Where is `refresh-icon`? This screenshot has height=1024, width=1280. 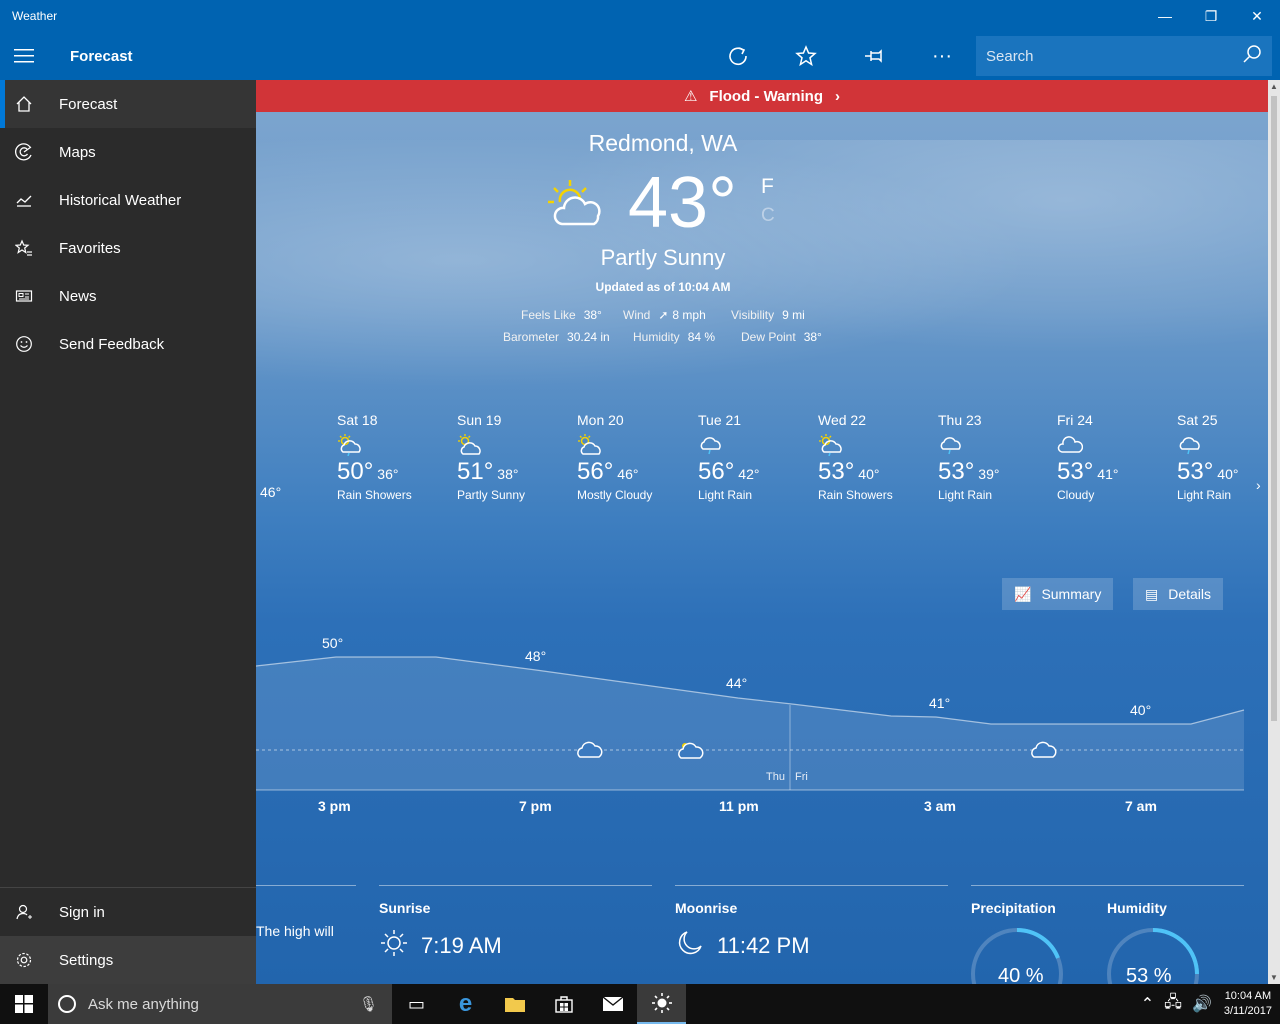
refresh-icon is located at coordinates (738, 56).